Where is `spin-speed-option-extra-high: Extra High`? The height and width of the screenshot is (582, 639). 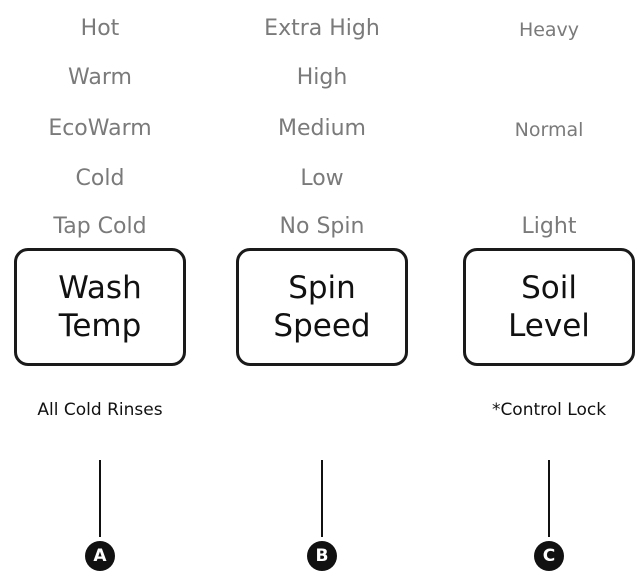
spin-speed-option-extra-high: Extra High is located at coordinates (322, 28).